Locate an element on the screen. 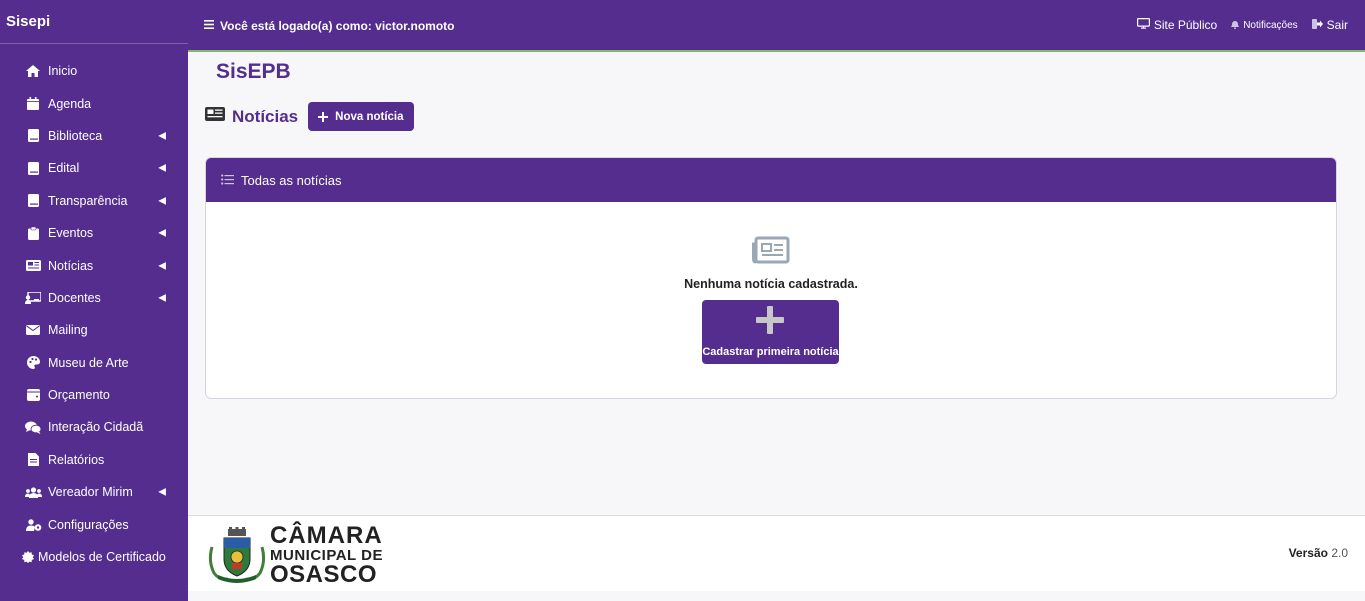  menu-icon is located at coordinates (209, 26).